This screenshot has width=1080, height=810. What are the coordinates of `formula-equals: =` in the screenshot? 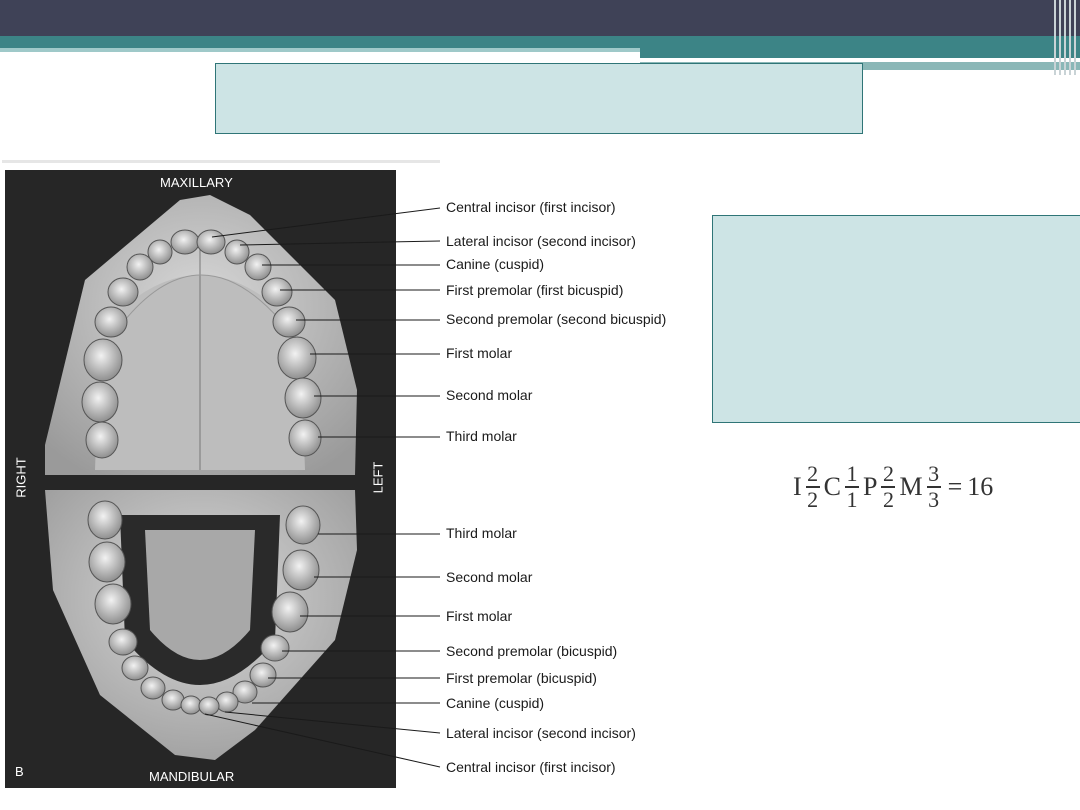 It's located at (955, 486).